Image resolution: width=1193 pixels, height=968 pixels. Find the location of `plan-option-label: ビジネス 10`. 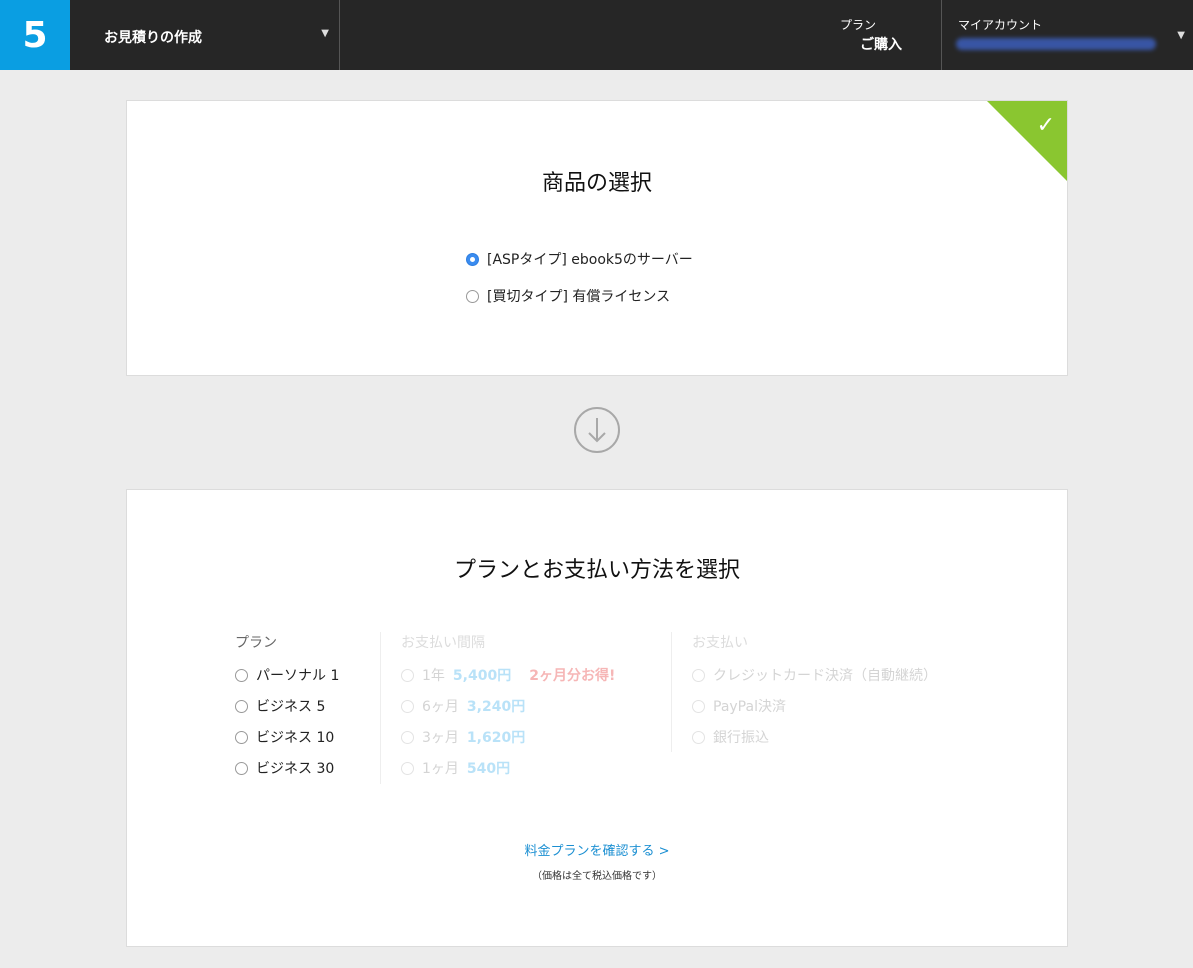

plan-option-label: ビジネス 10 is located at coordinates (295, 738).